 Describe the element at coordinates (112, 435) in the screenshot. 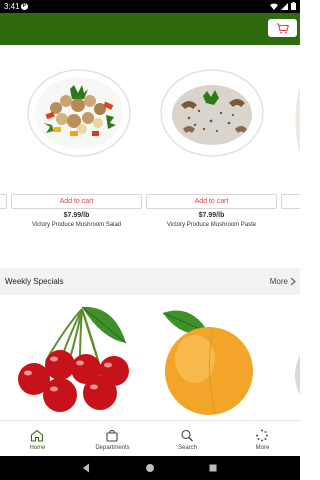

I see `shopping-bag-icon` at that location.